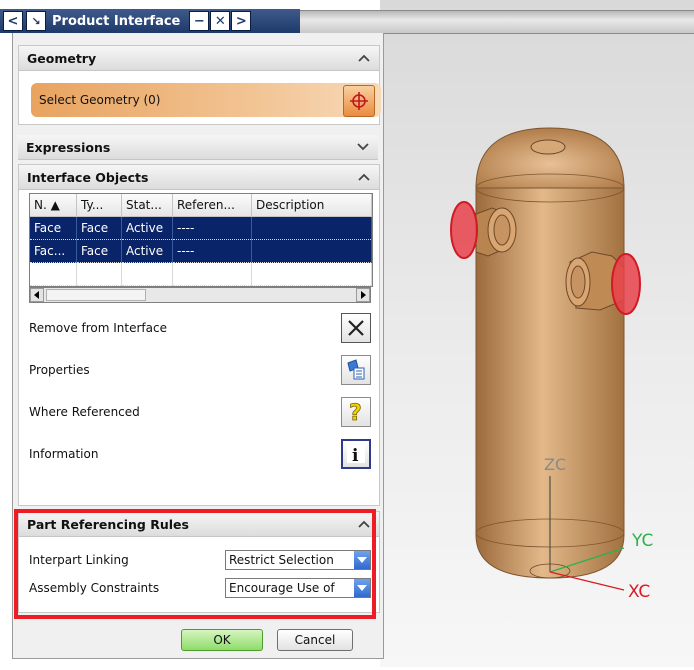  I want to click on ok-button: OK, so click(222, 640).